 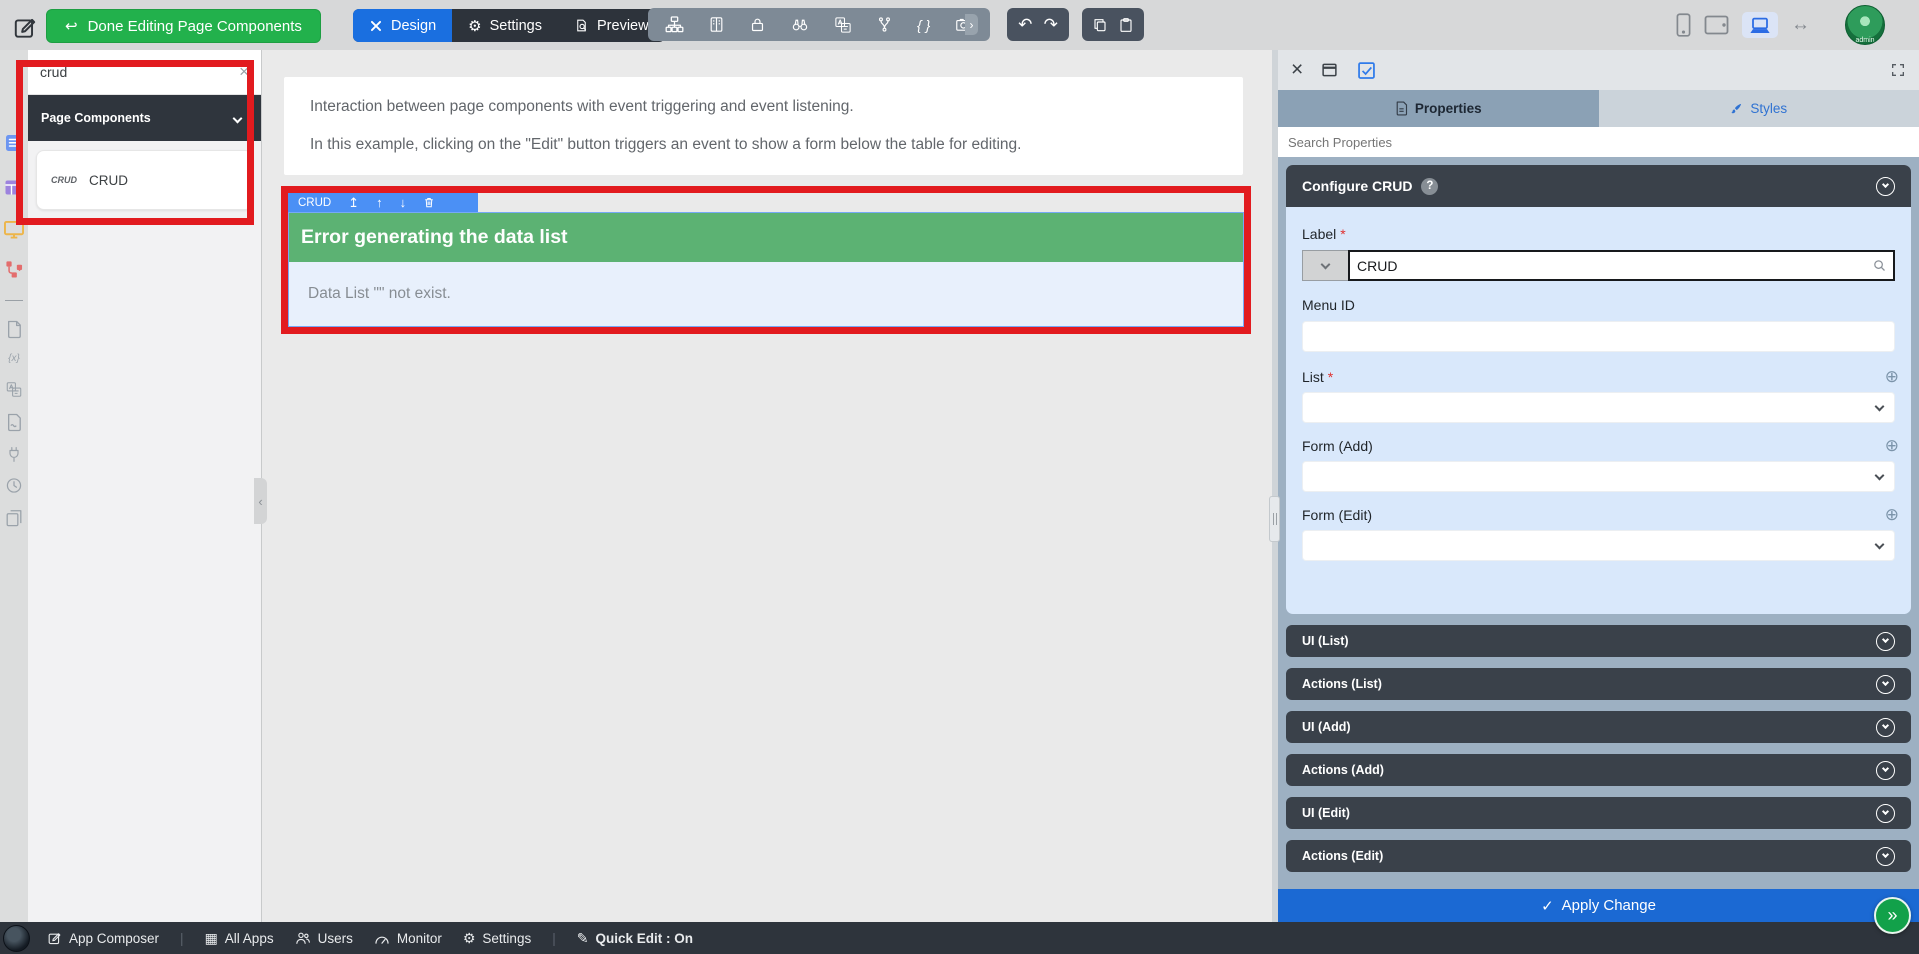 I want to click on section-ui-list: UI (List), so click(x=1598, y=641).